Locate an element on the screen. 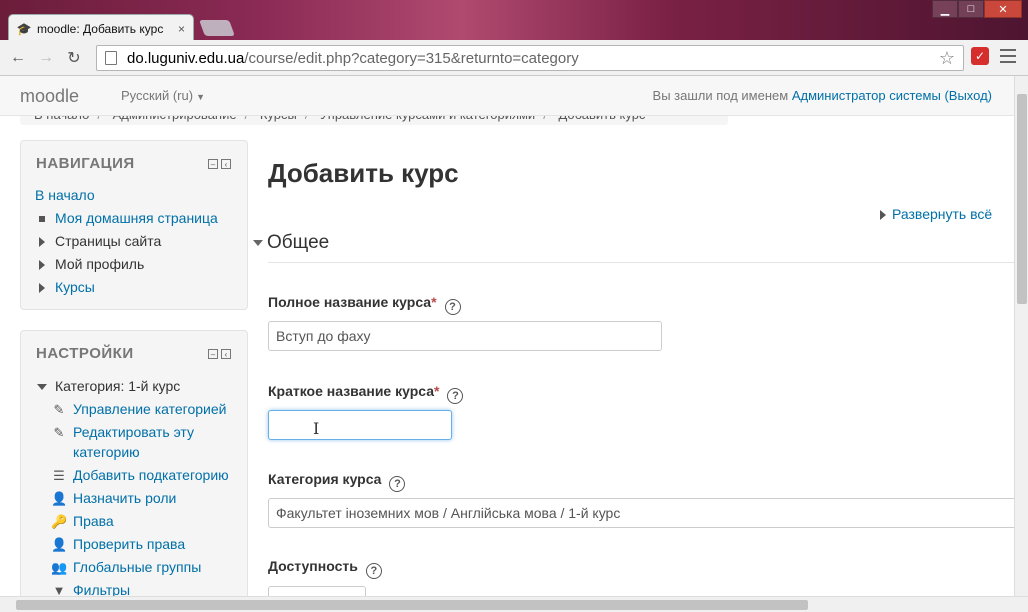  nav-item-home: В начало is located at coordinates (65, 195).